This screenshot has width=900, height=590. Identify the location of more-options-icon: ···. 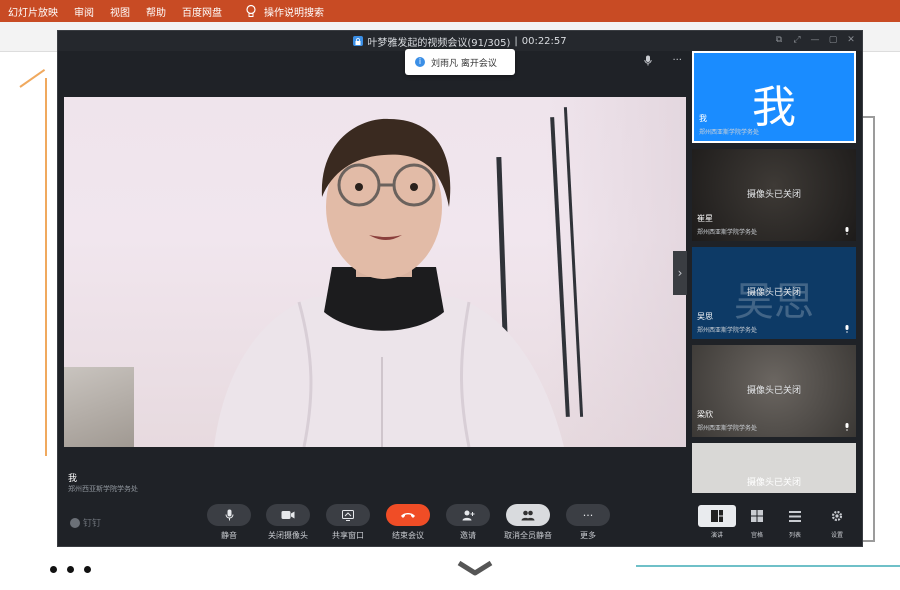
(677, 60).